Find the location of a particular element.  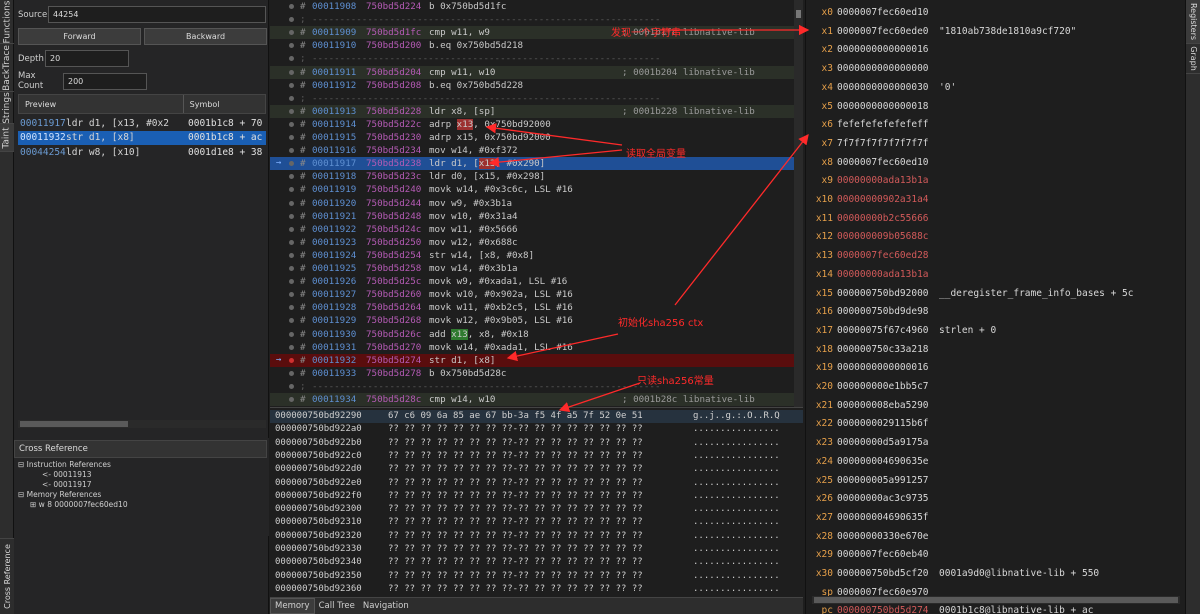

instruction-line: #00011921 750bd5d248 mov w10, #0x31a4 is located at coordinates (532, 216).